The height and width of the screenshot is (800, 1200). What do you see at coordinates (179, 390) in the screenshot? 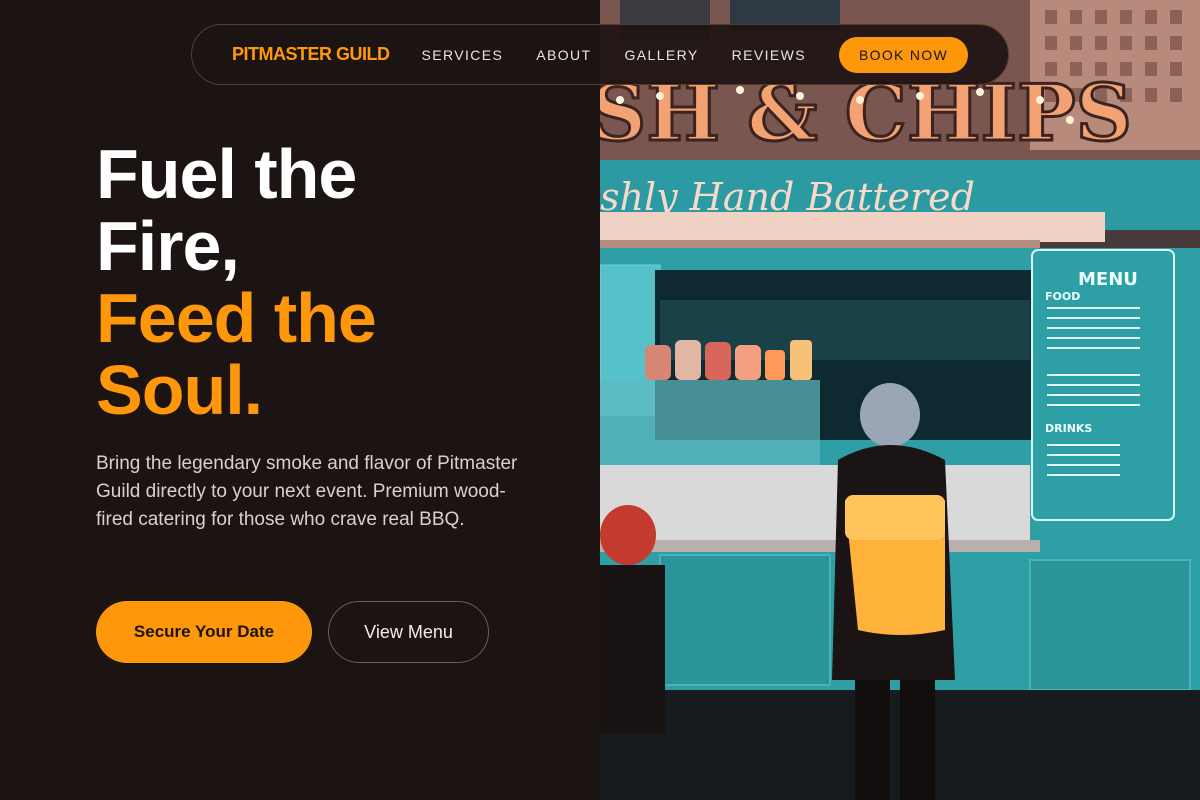
I see `hero-heading-line4: Soul.` at bounding box center [179, 390].